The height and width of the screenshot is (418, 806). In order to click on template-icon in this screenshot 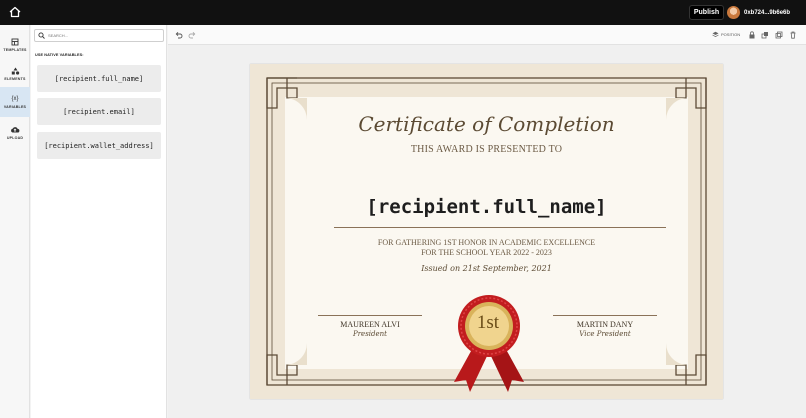, I will do `click(15, 42)`.